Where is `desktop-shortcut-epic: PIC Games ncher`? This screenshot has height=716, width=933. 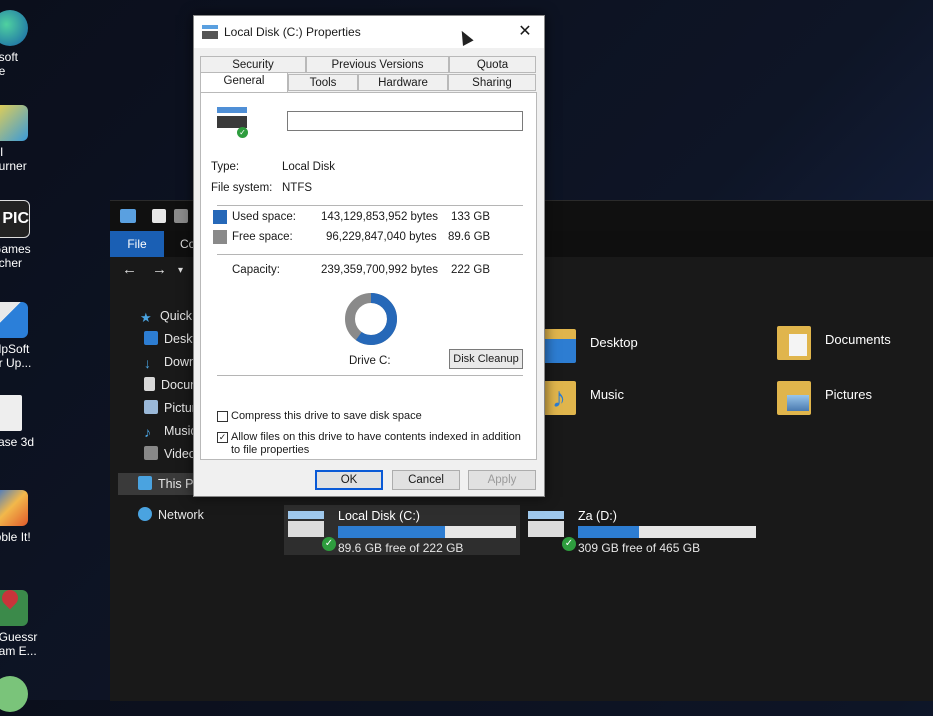
desktop-shortcut-epic: PIC Games ncher is located at coordinates (26, 235).